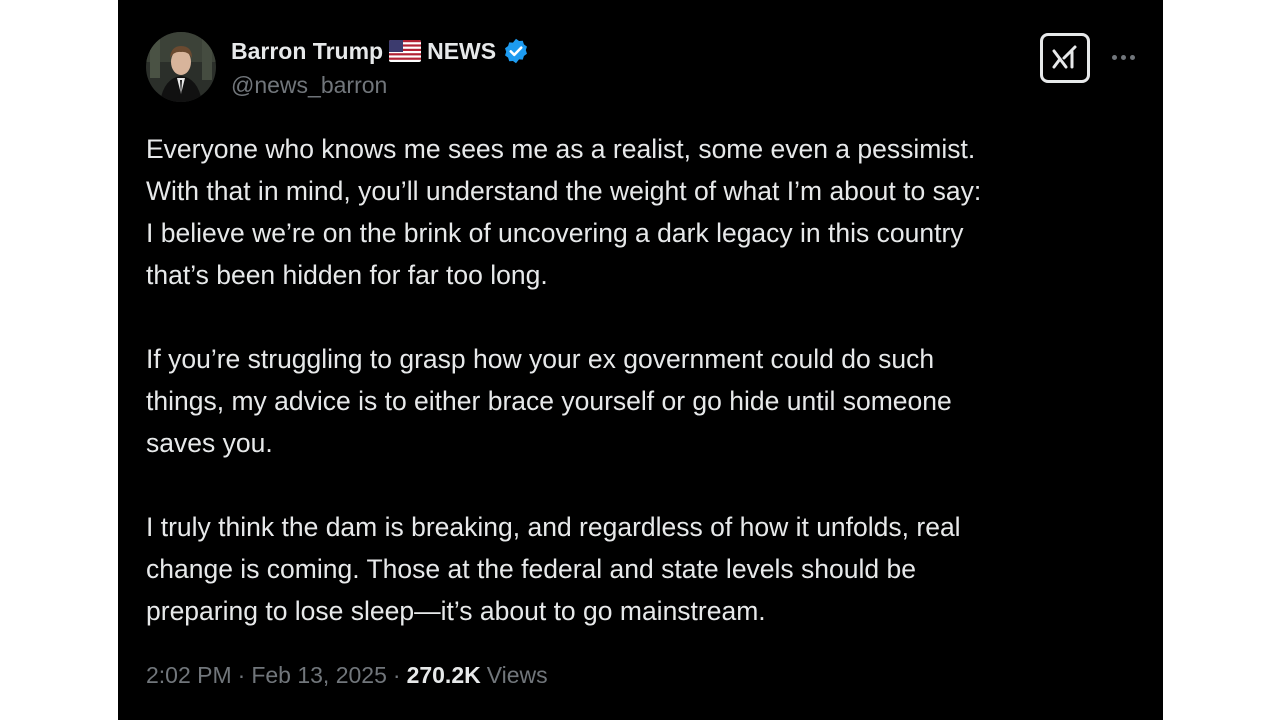 Image resolution: width=1280 pixels, height=720 pixels. I want to click on profile-photo, so click(181, 67).